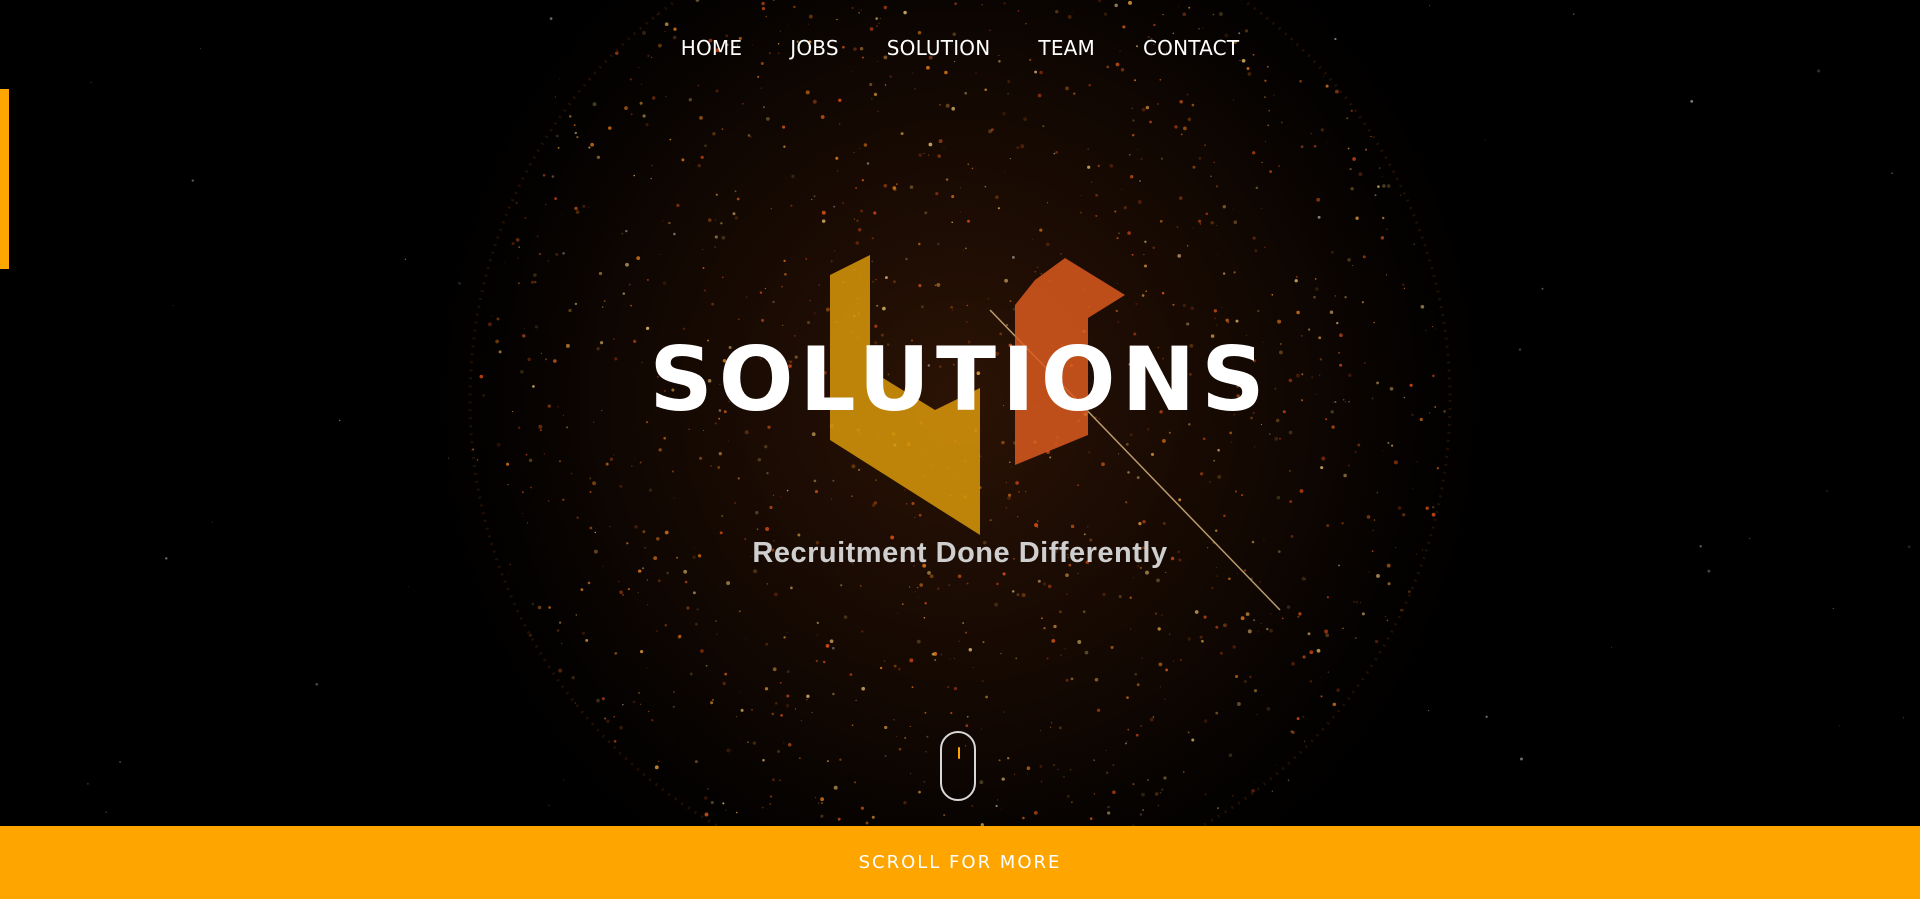 This screenshot has height=899, width=1920. Describe the element at coordinates (960, 862) in the screenshot. I see `scroll-for-more-button: SCROLL FOR MORE` at that location.